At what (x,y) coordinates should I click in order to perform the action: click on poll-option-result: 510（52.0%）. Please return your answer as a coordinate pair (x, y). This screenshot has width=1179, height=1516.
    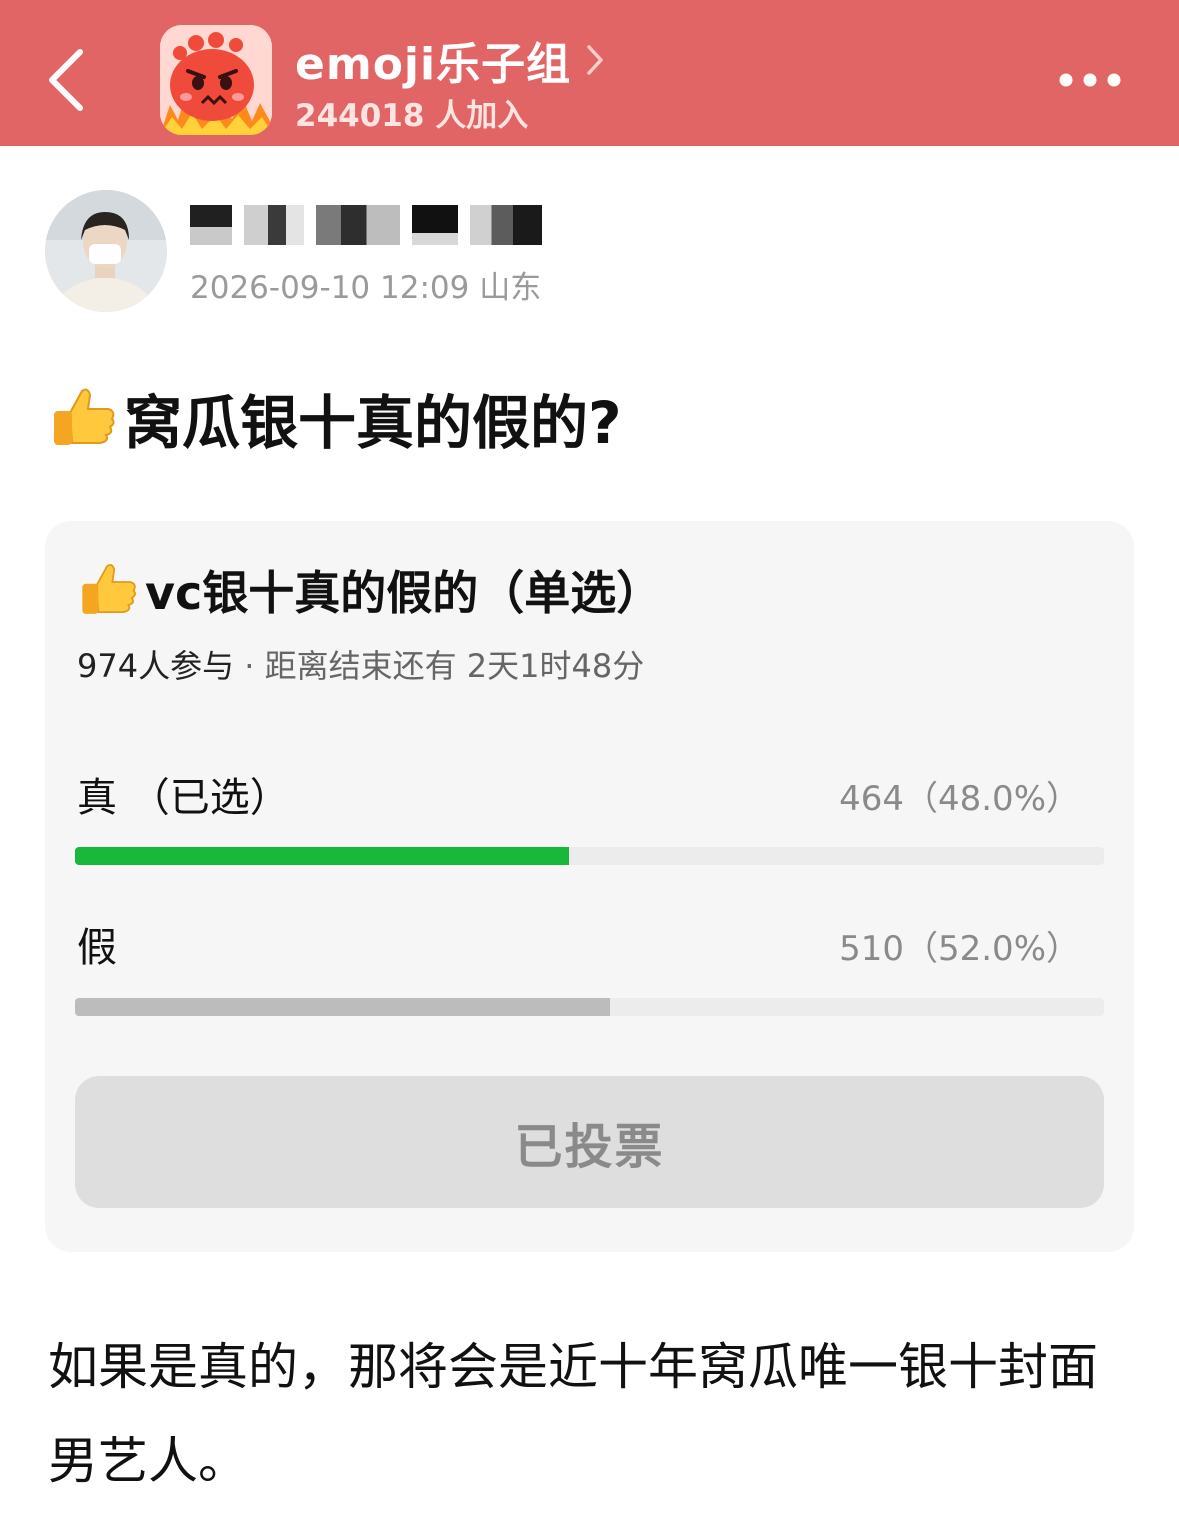
    Looking at the image, I should click on (959, 949).